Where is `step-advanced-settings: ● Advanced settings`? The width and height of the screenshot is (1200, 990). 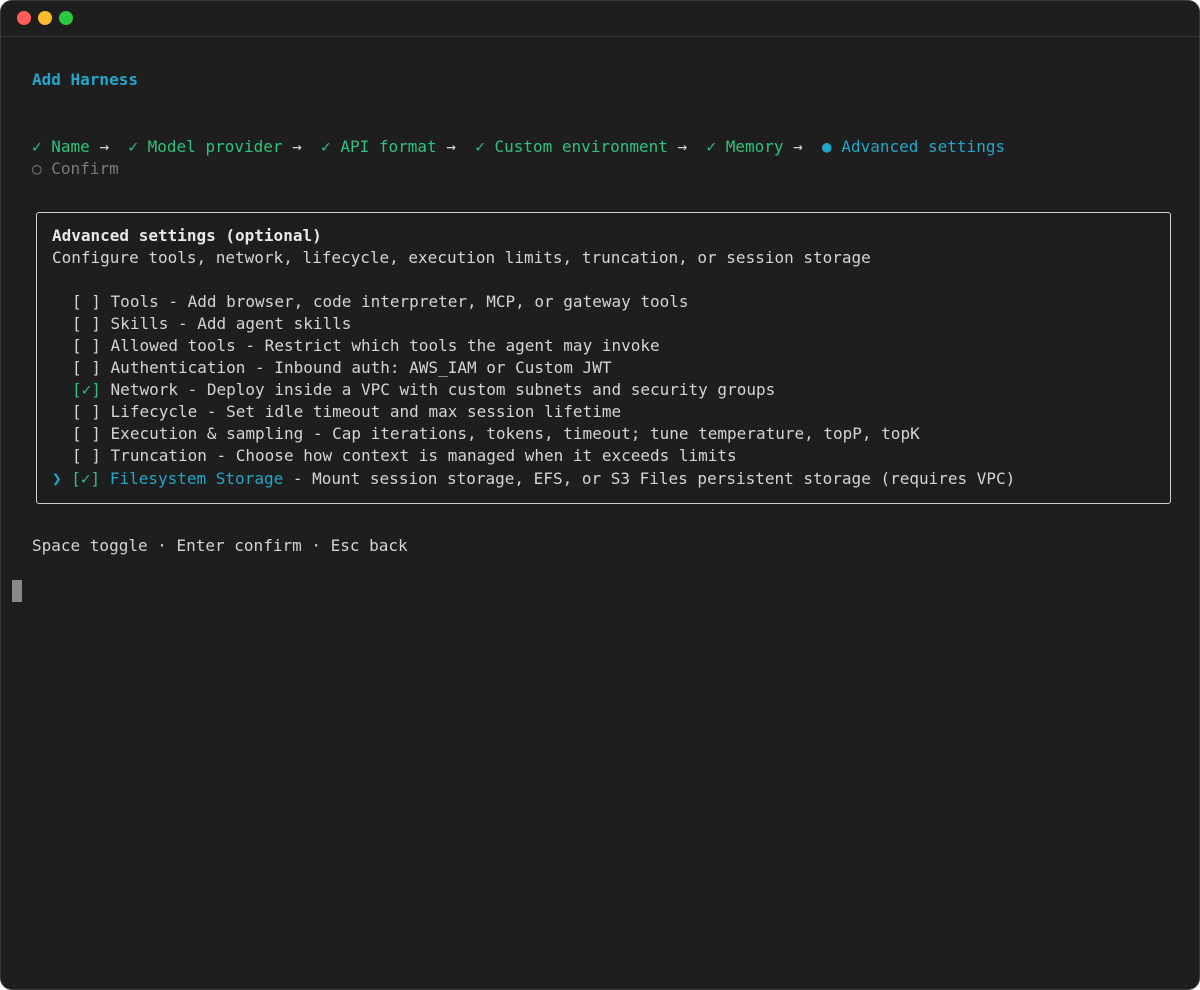
step-advanced-settings: ● Advanced settings is located at coordinates (914, 146).